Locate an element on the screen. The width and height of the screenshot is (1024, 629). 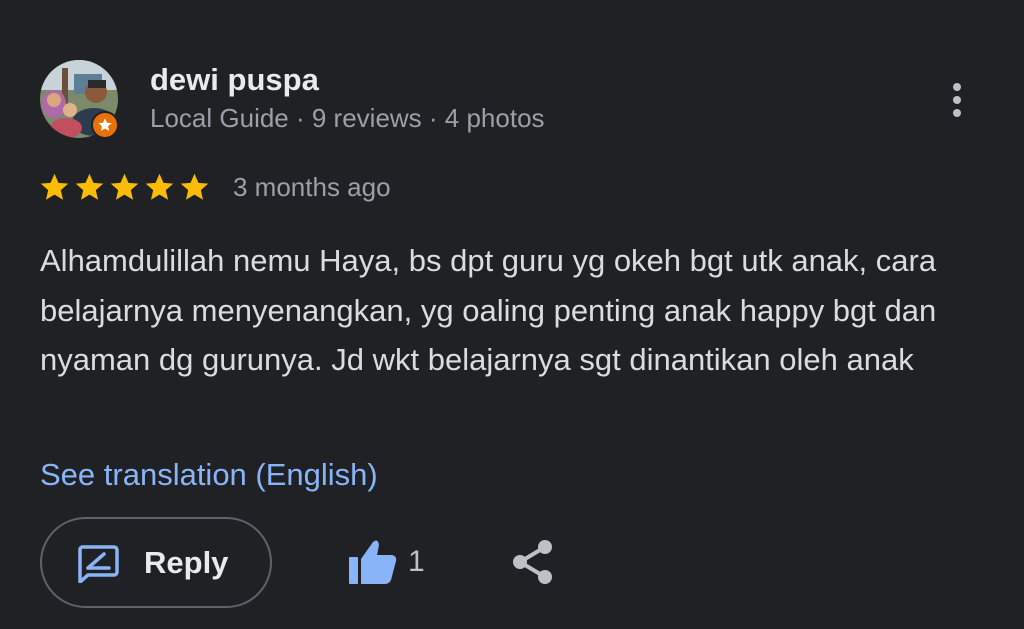
see-translation-link: See translation (English) is located at coordinates (209, 475).